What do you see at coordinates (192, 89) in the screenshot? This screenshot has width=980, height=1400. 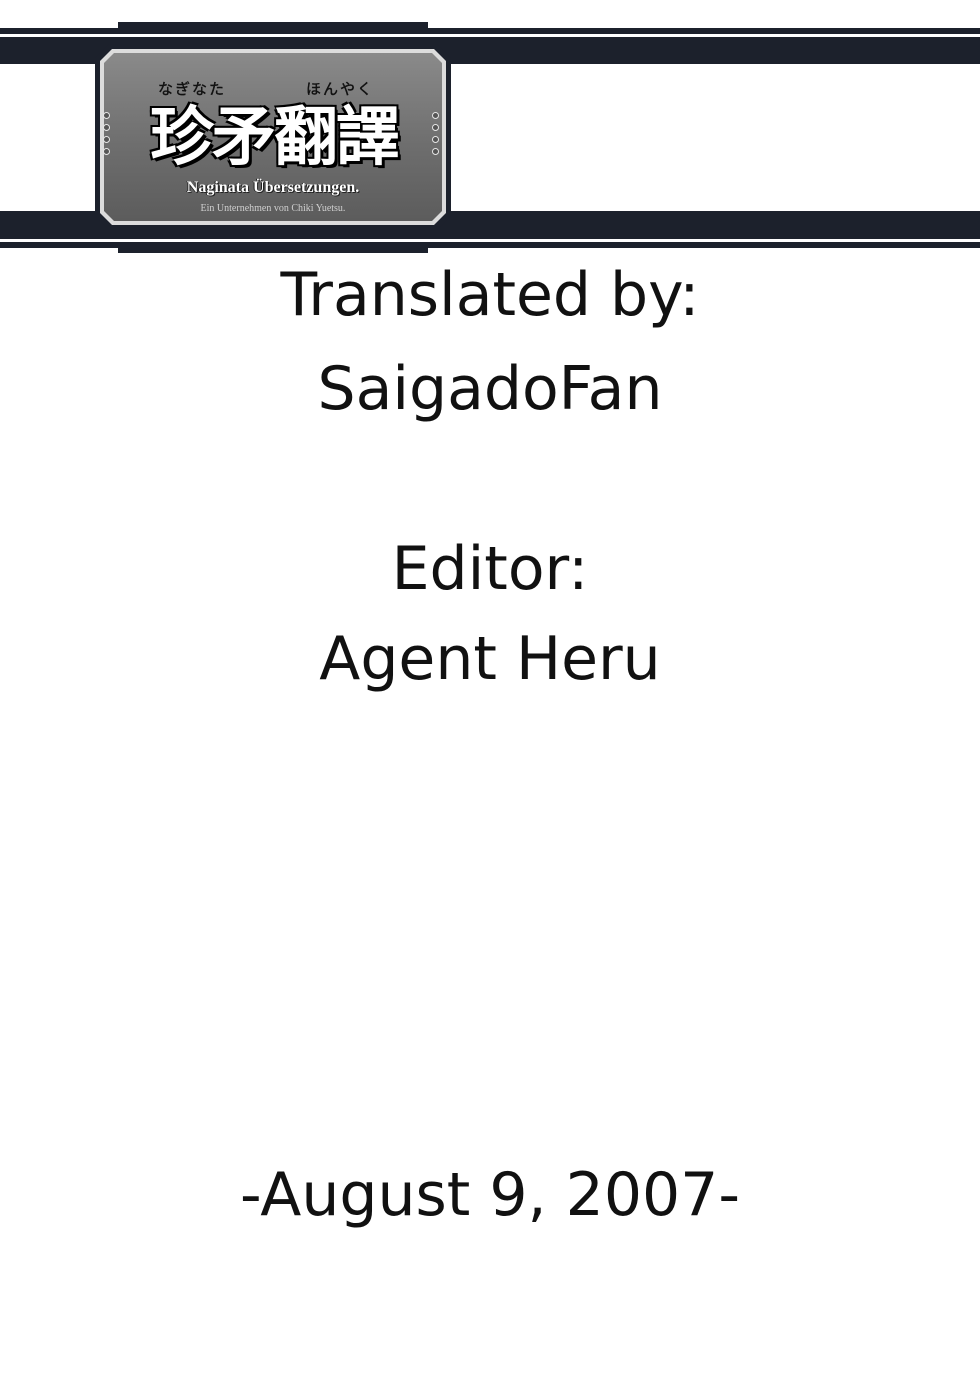 I see `logo-ruby-left: なぎなた` at bounding box center [192, 89].